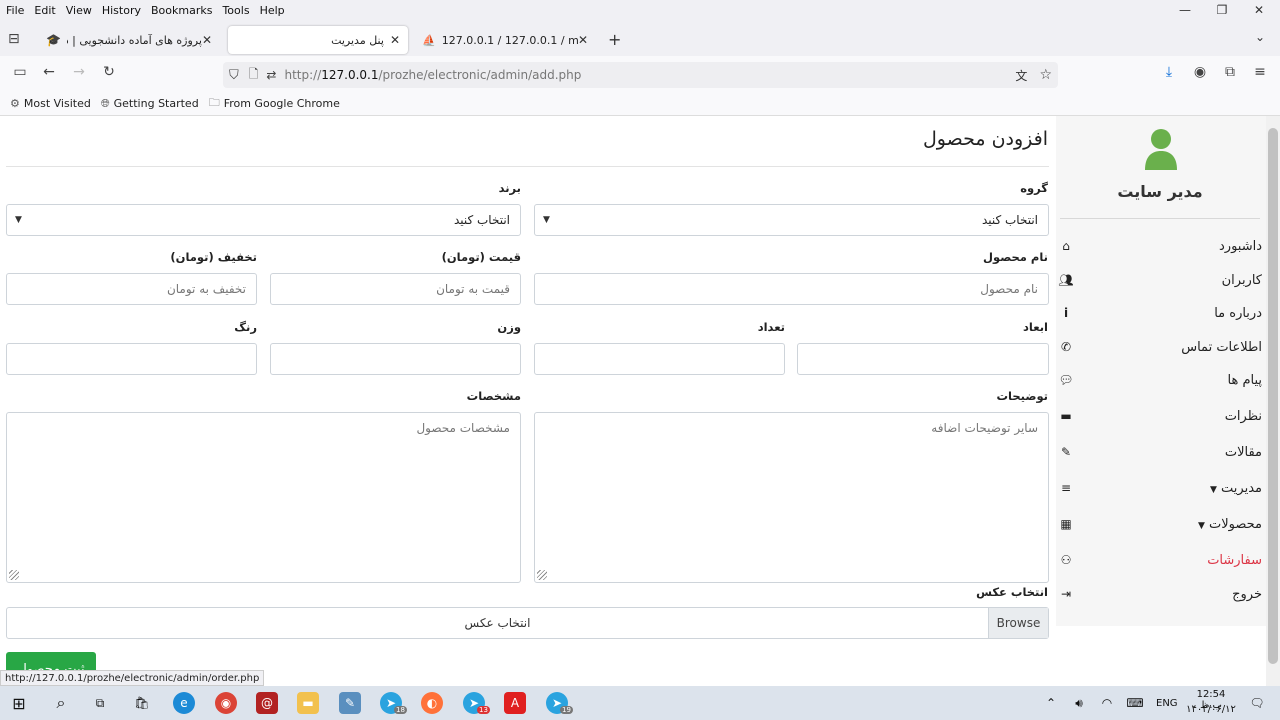 The width and height of the screenshot is (1280, 720). Describe the element at coordinates (131, 359) in the screenshot. I see `color-input` at that location.